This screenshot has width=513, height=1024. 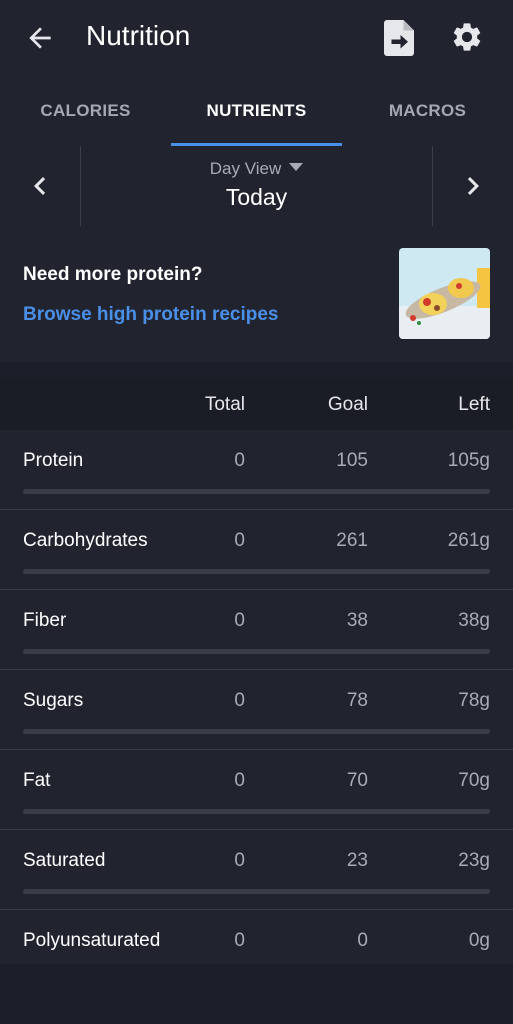 What do you see at coordinates (256, 404) in the screenshot?
I see `nutrients-table-header: Total Goal Left` at bounding box center [256, 404].